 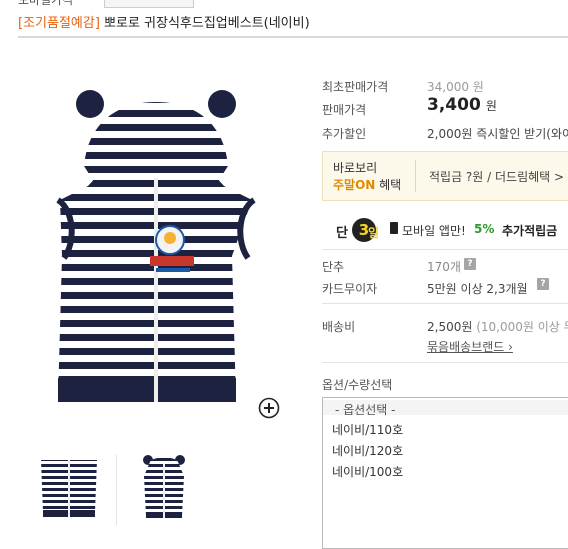 I want to click on options-header-row: - 옵션선택 -, so click(x=445, y=408).